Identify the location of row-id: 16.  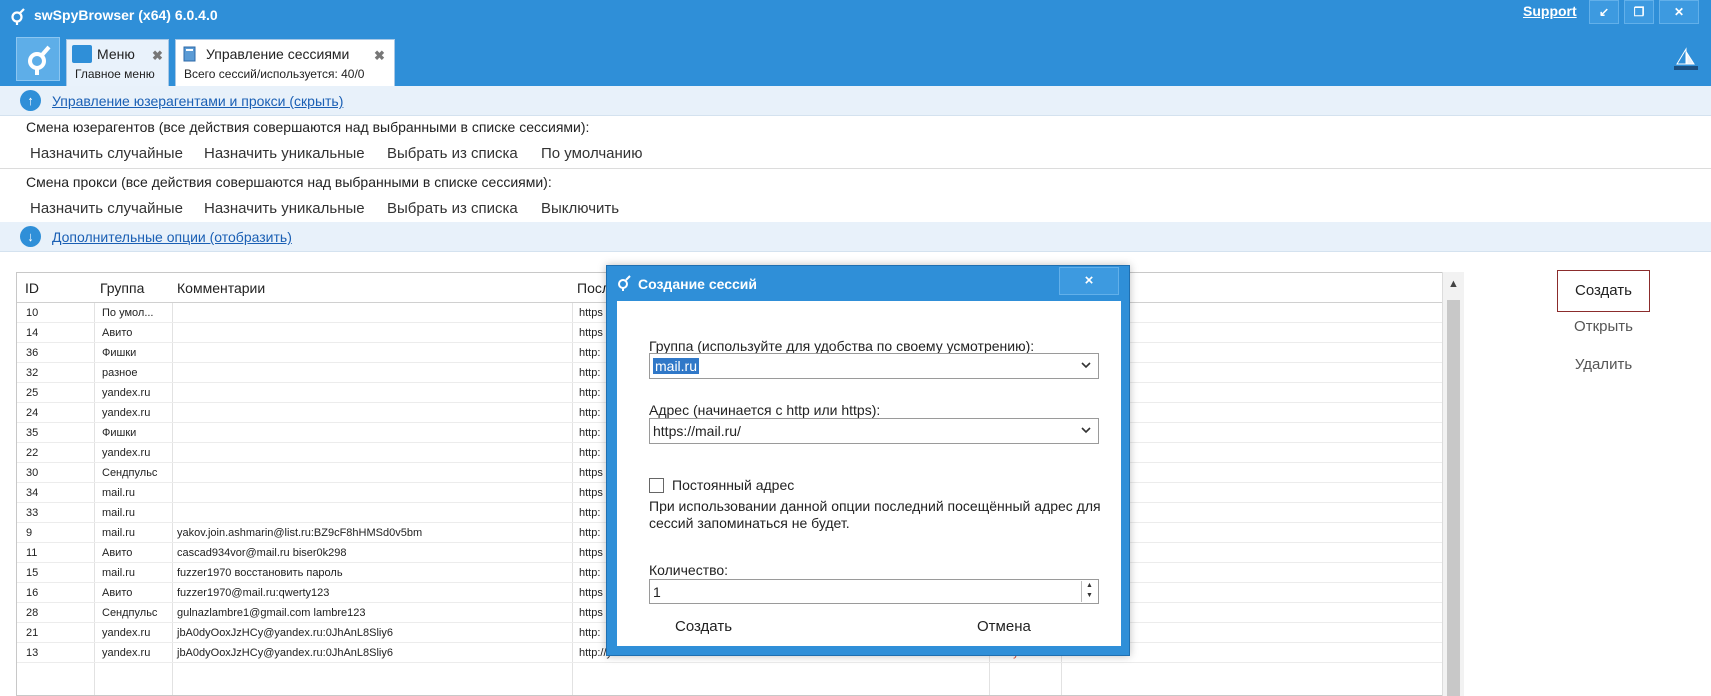
(32, 593).